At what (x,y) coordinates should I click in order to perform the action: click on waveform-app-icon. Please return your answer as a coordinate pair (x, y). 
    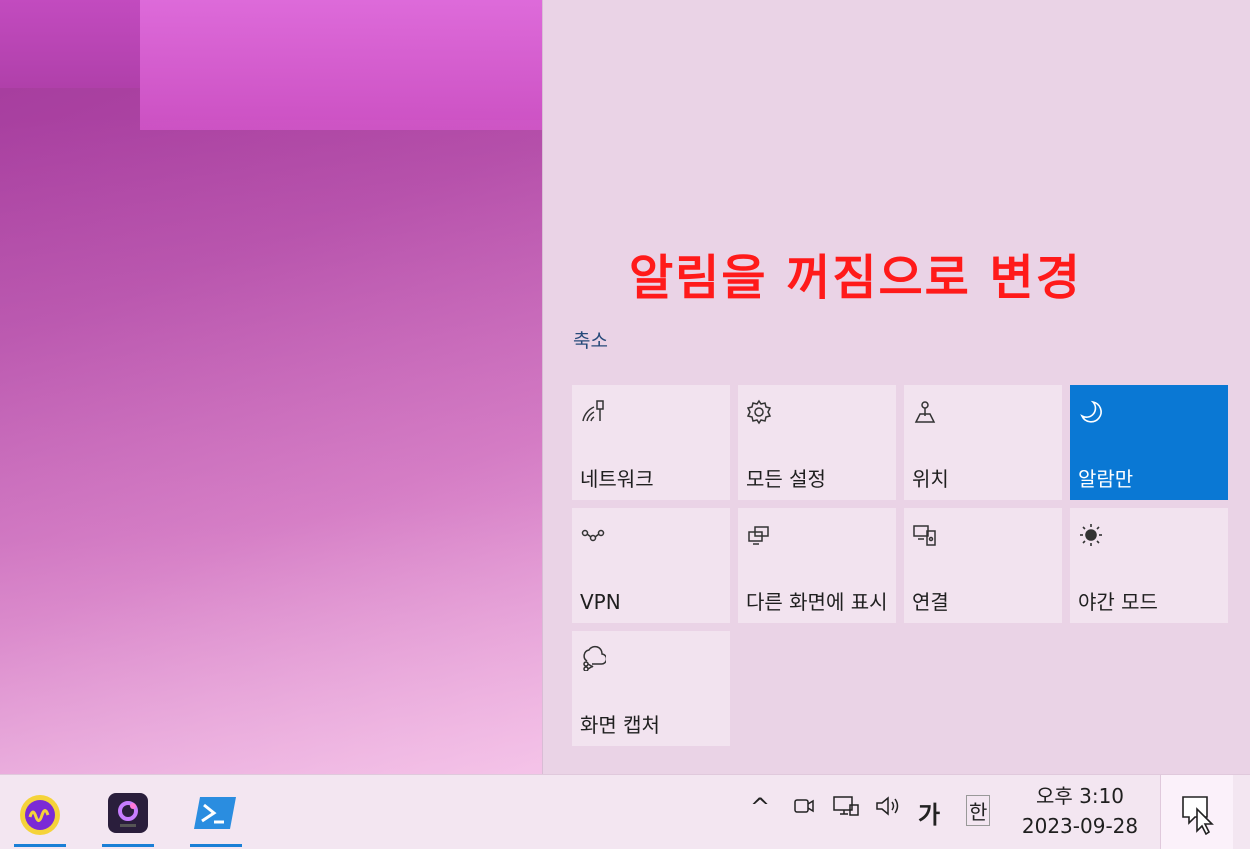
    Looking at the image, I should click on (40, 817).